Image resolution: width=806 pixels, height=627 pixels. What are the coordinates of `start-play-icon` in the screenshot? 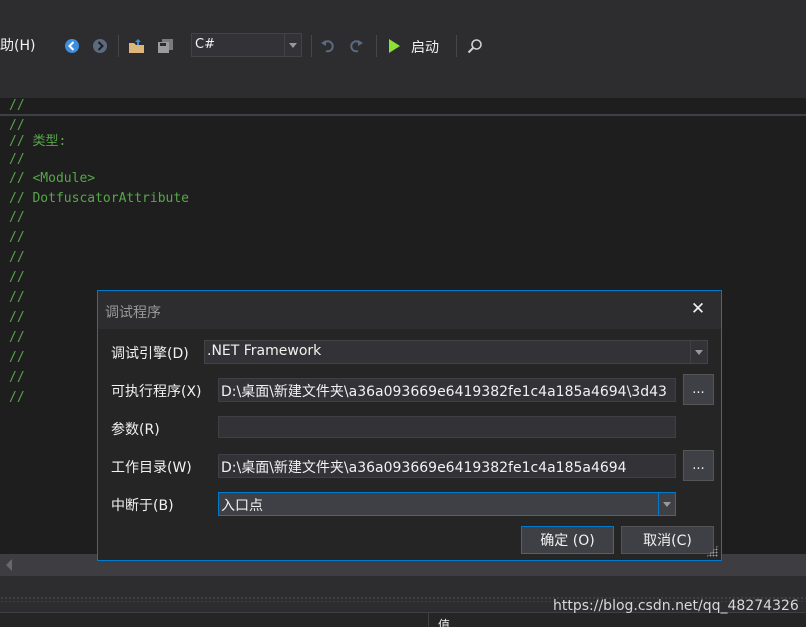 It's located at (394, 46).